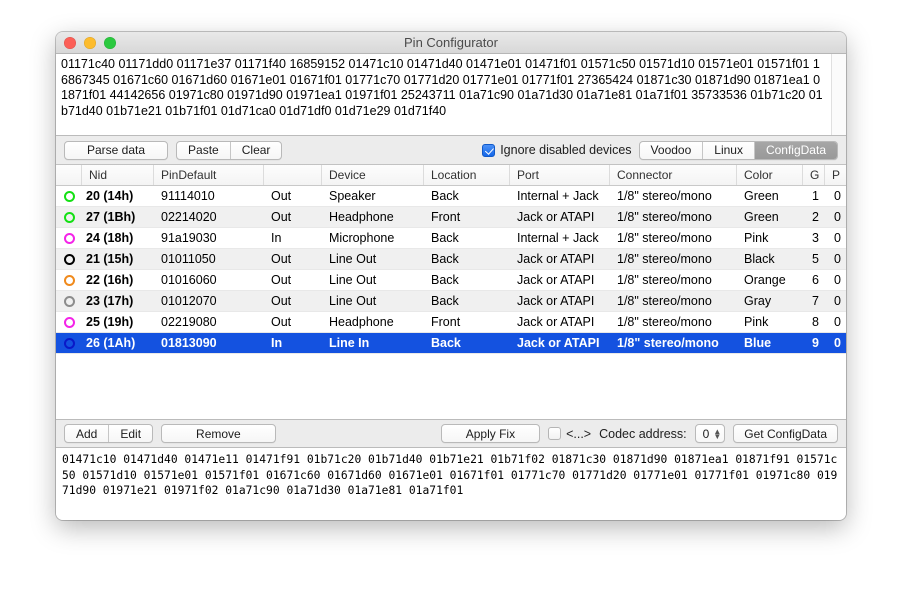 The image size is (902, 593). I want to click on column-header-icon, so click(69, 175).